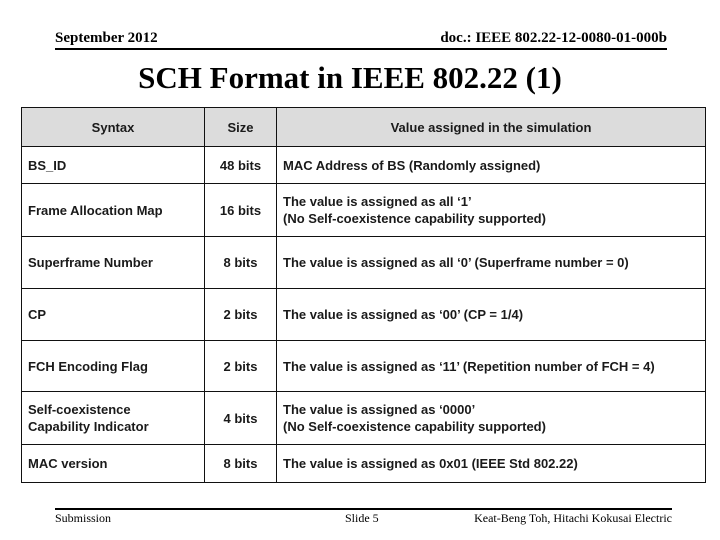 Image resolution: width=720 pixels, height=540 pixels. What do you see at coordinates (573, 518) in the screenshot?
I see `footer-author: Keat-Beng Toh, Hitachi Kokusai Electric` at bounding box center [573, 518].